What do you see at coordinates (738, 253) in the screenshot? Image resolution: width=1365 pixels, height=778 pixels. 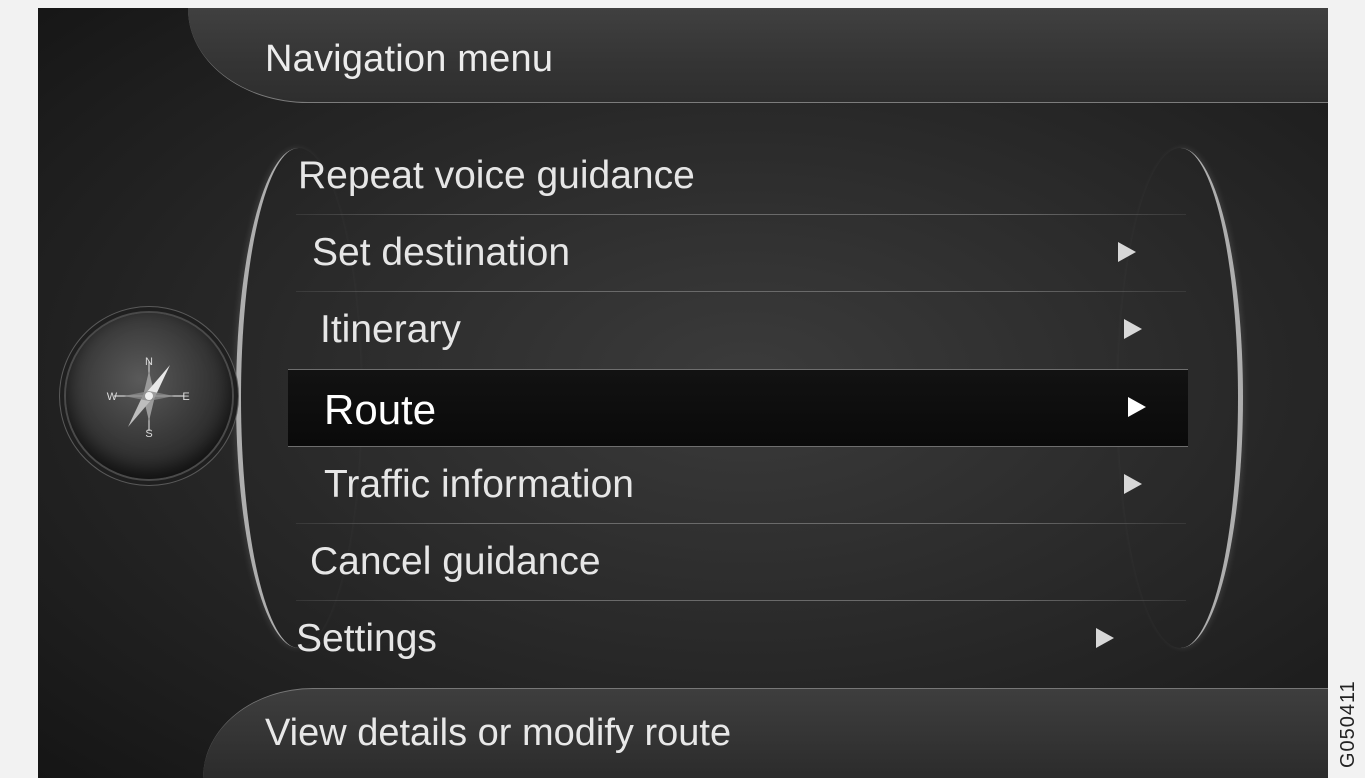 I see `menu-item-set-destination: Set destination` at bounding box center [738, 253].